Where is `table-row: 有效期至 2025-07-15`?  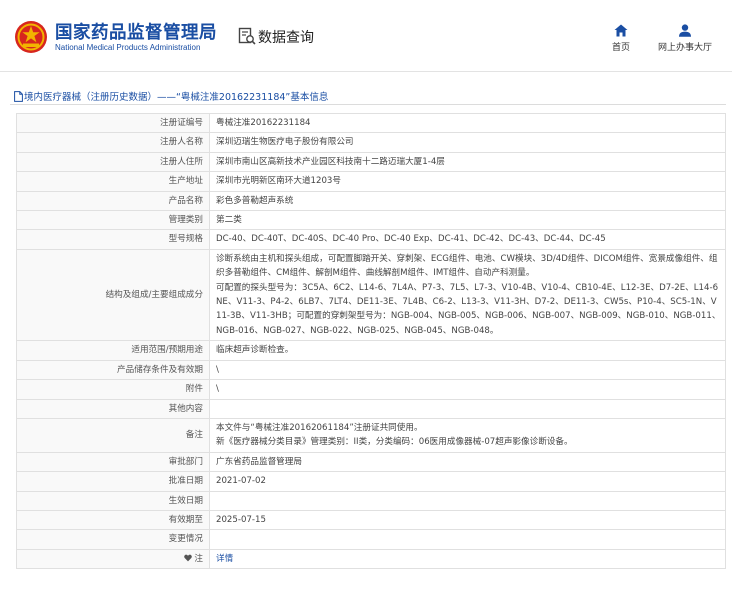
table-row: 有效期至 2025-07-15 is located at coordinates (371, 520).